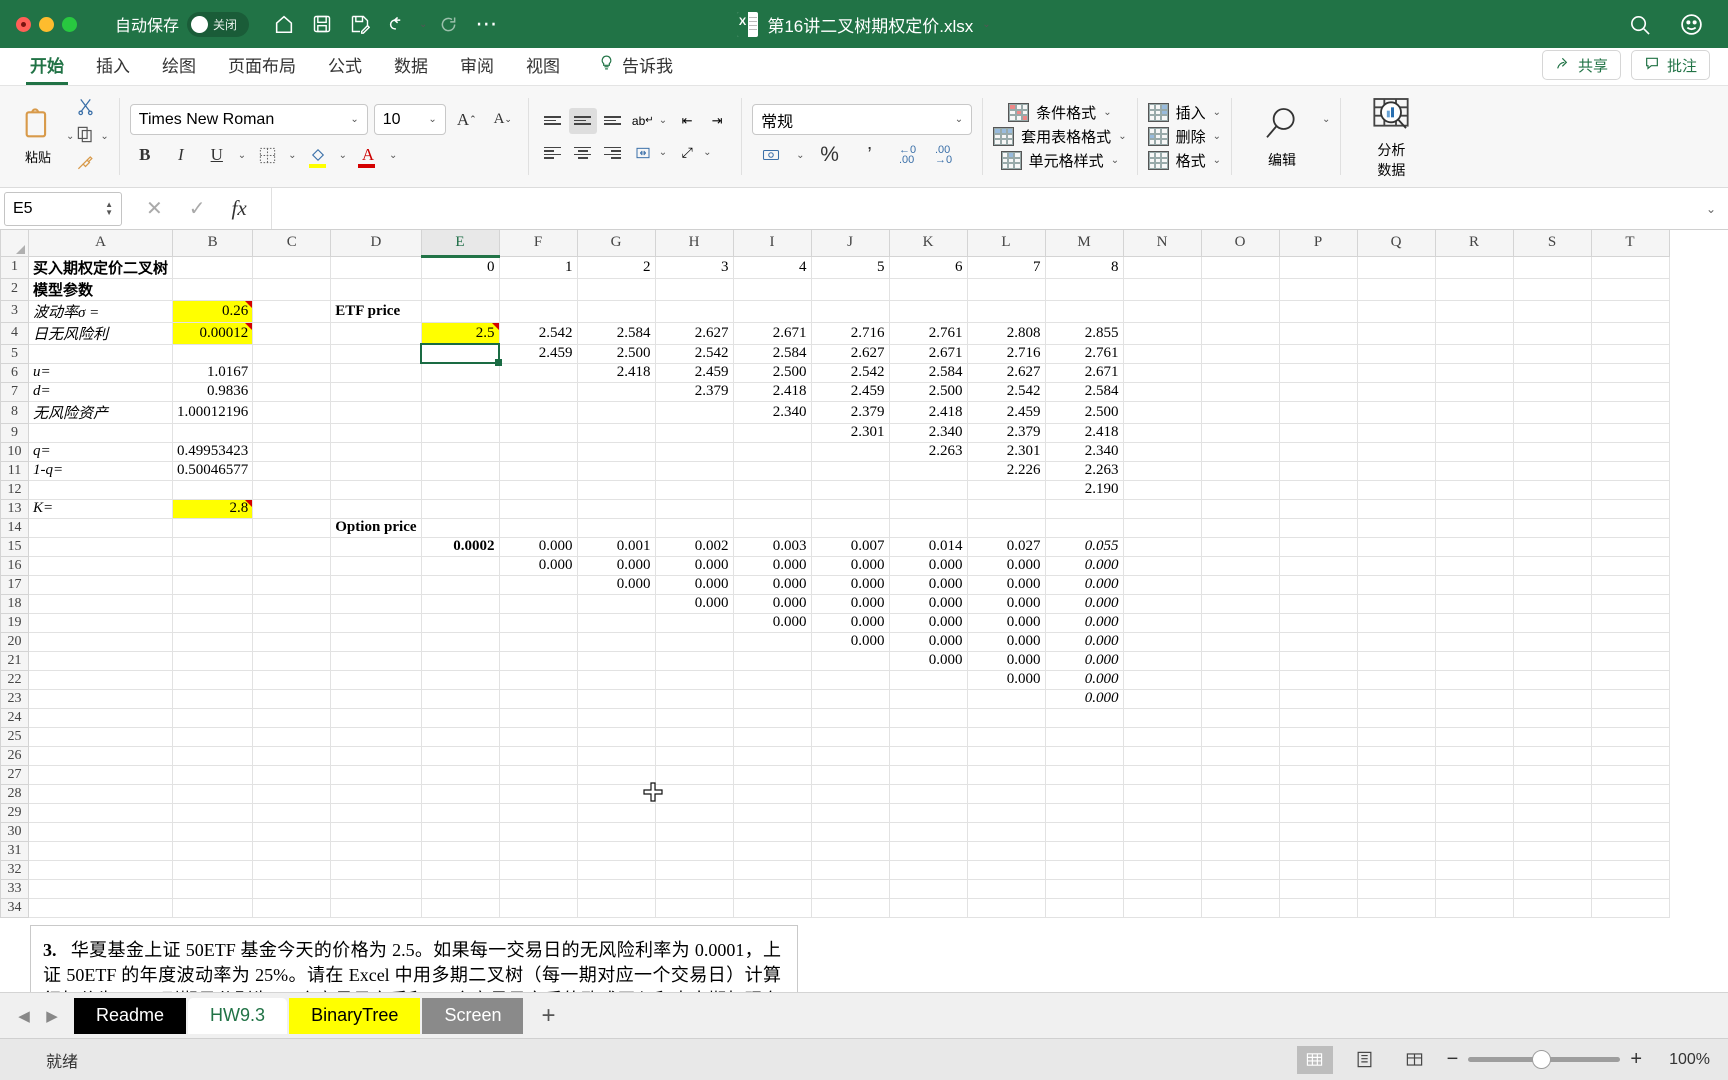 The image size is (1728, 1080). What do you see at coordinates (1084, 870) in the screenshot?
I see `cell-M32` at bounding box center [1084, 870].